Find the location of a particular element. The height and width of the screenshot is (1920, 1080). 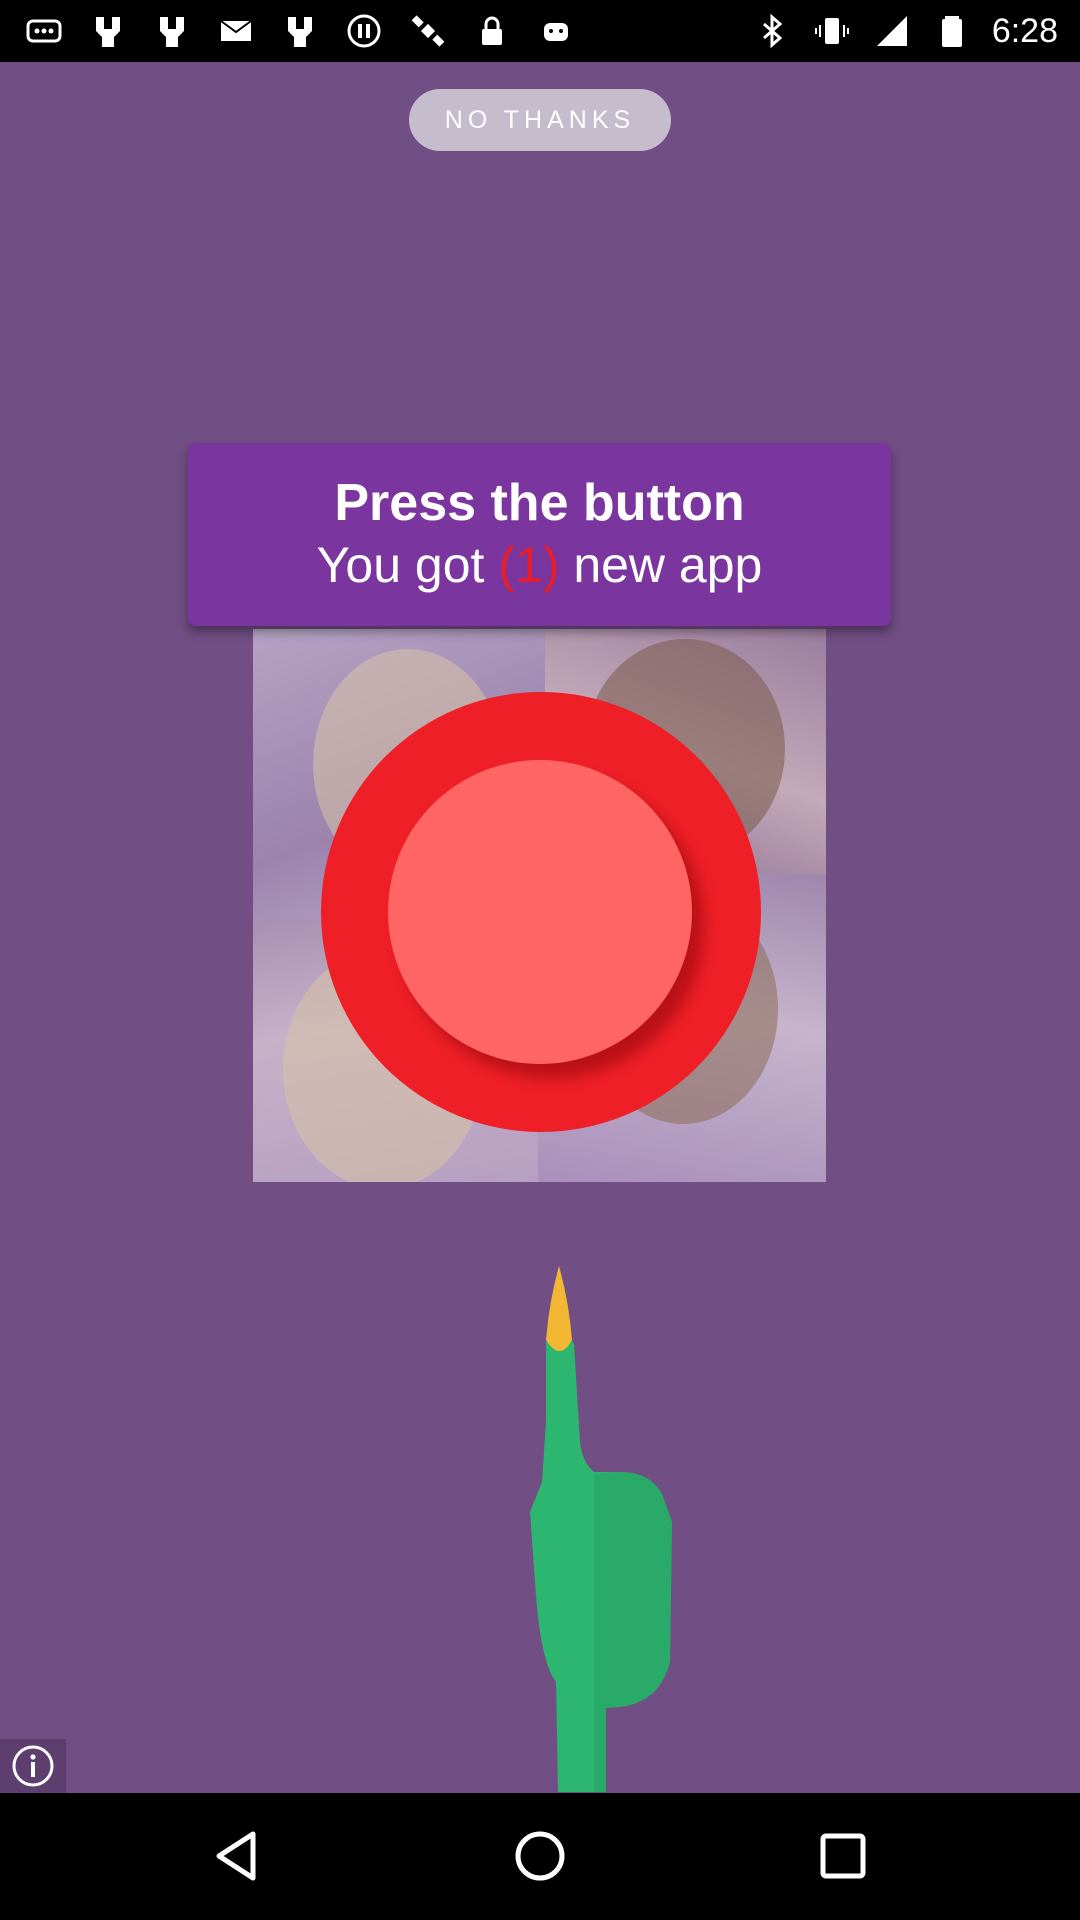

navigation-bar is located at coordinates (540, 1856).